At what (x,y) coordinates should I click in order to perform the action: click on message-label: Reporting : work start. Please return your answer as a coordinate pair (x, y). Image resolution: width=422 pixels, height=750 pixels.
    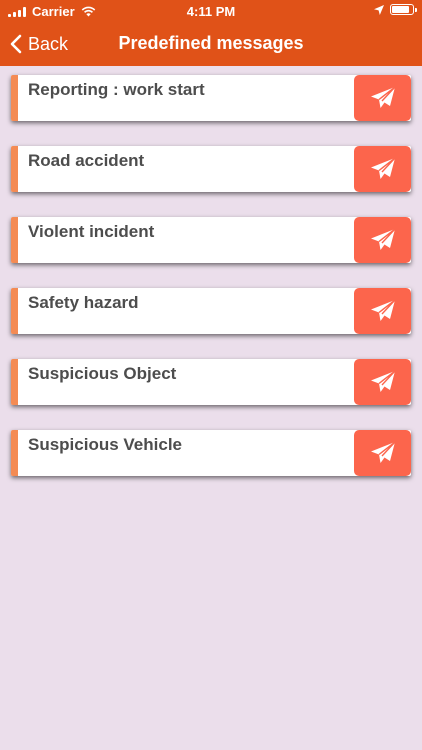
    Looking at the image, I should click on (116, 89).